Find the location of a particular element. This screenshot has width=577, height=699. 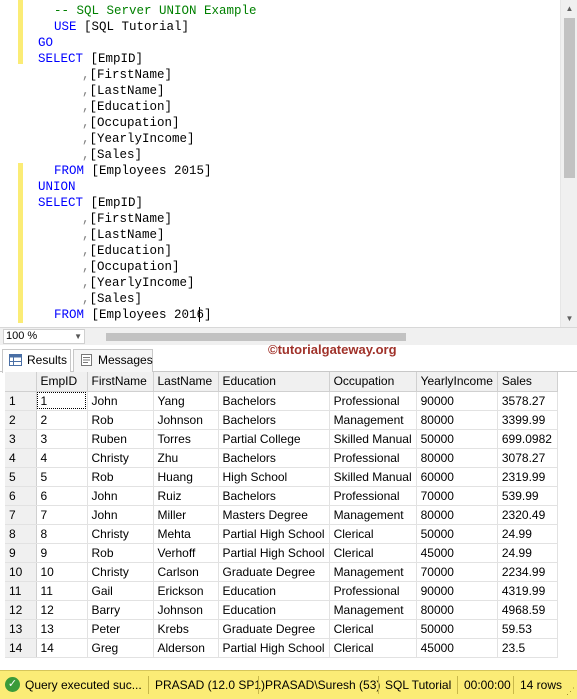

editor-vertical-scrollbar: ▲ ▼ is located at coordinates (568, 163).